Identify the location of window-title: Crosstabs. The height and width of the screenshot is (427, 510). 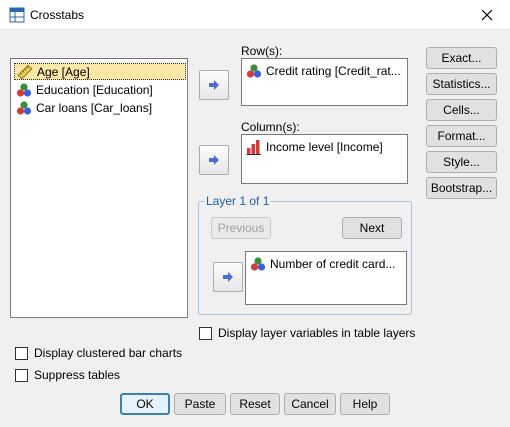
(57, 15).